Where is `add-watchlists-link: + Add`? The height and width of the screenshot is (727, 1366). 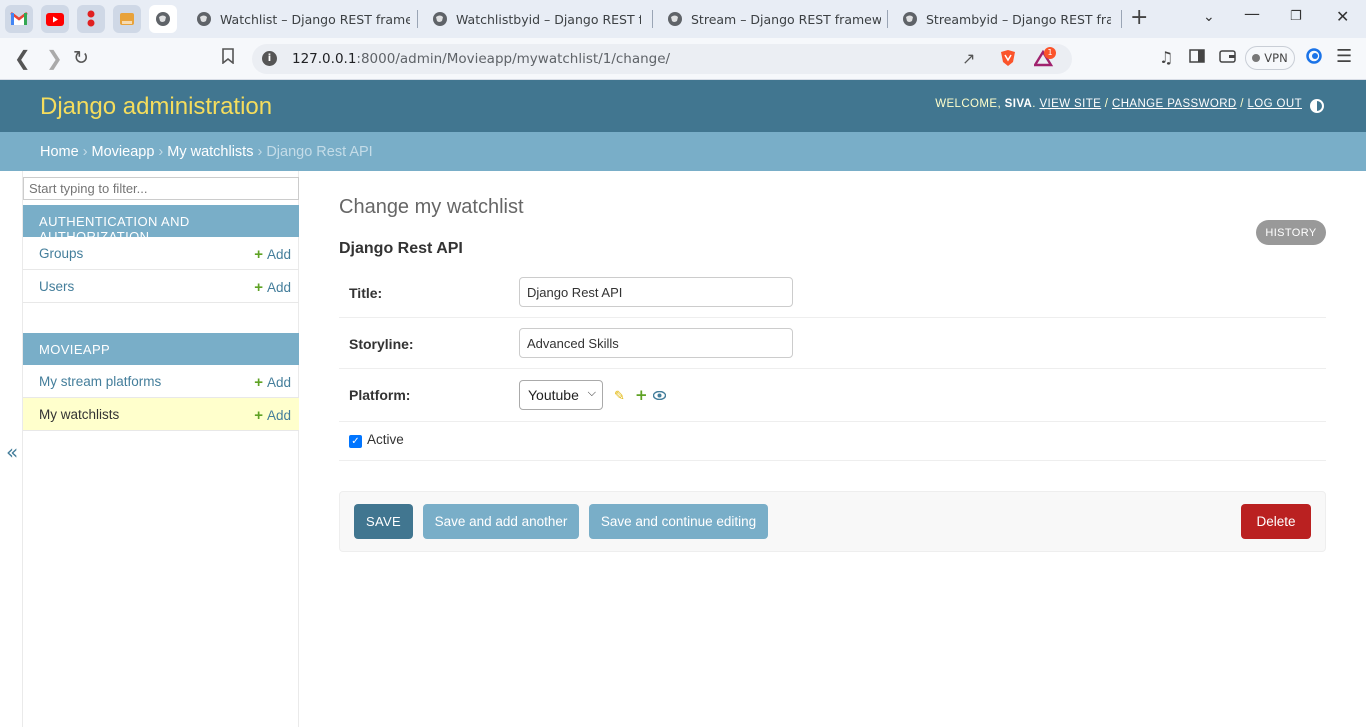 add-watchlists-link: + Add is located at coordinates (272, 415).